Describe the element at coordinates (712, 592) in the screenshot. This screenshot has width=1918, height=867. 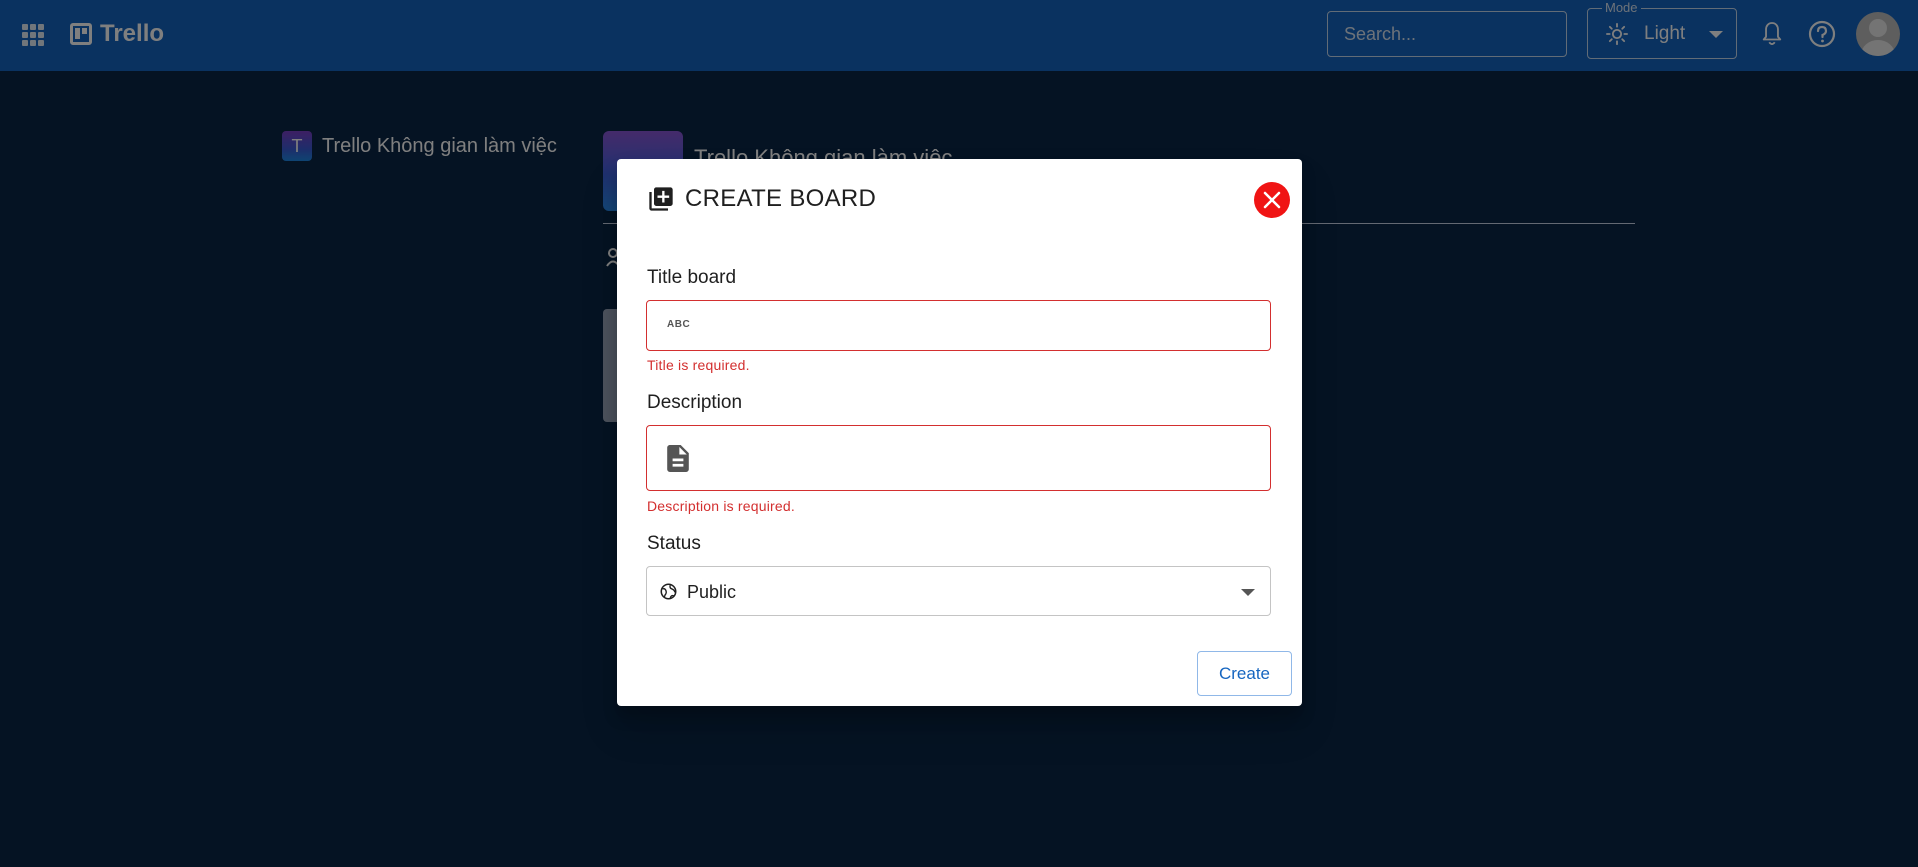
I see `status-value: Public` at that location.